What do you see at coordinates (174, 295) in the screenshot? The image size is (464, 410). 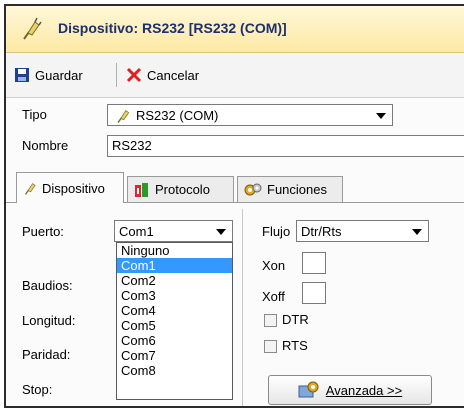 I see `dropdown-option: Com3` at bounding box center [174, 295].